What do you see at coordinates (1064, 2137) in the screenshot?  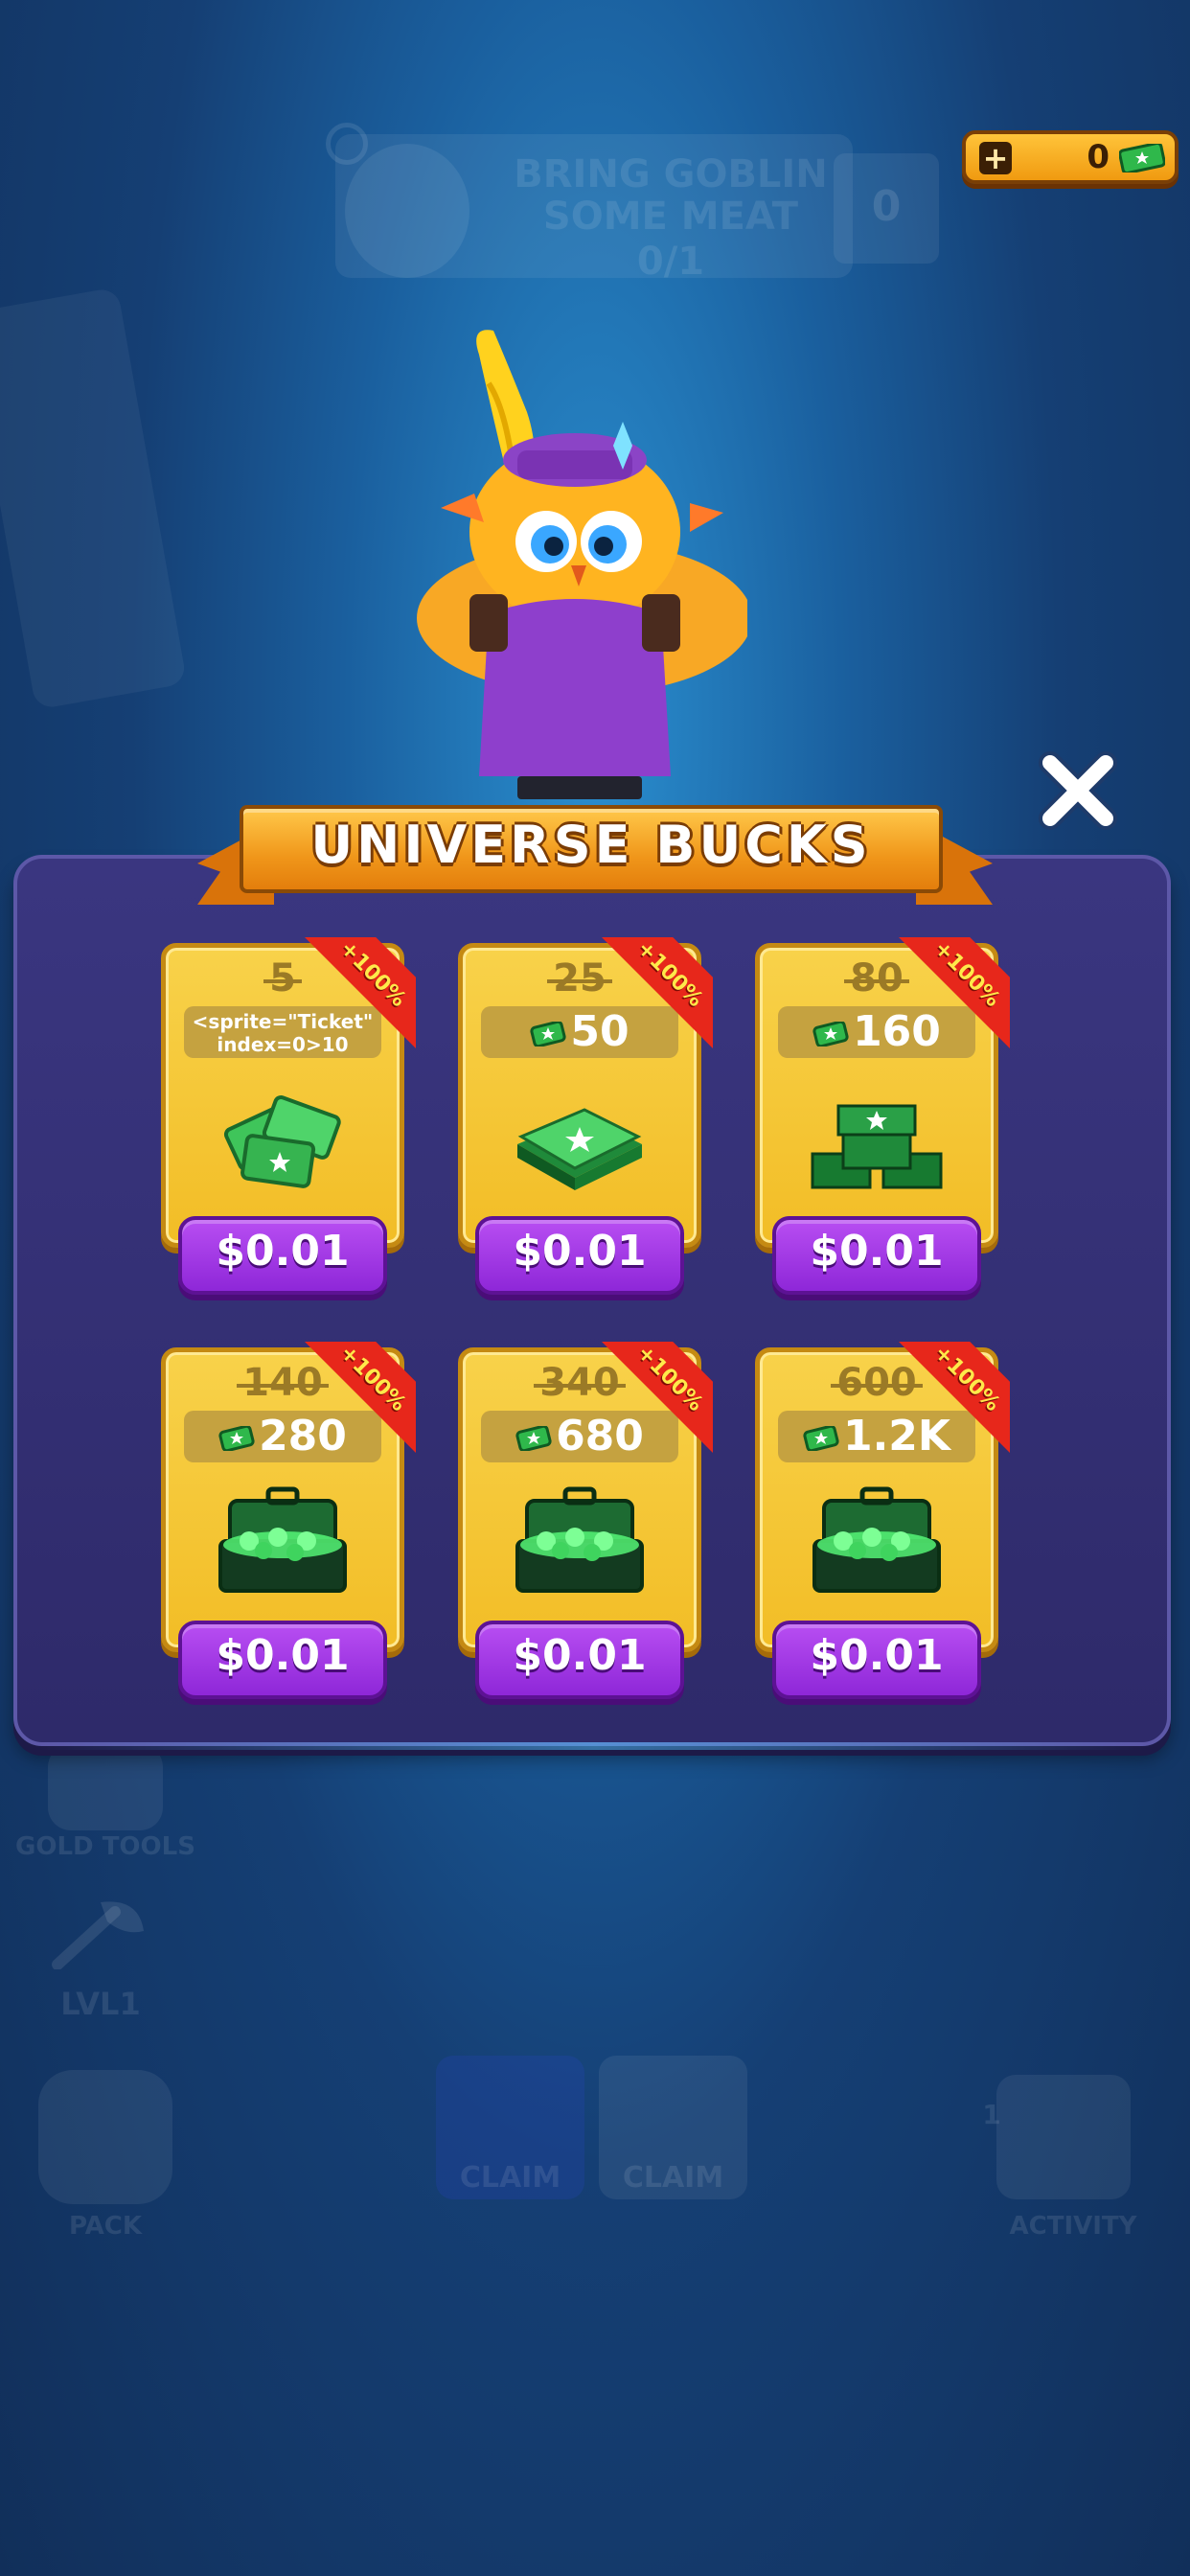 I see `scroll-icon` at bounding box center [1064, 2137].